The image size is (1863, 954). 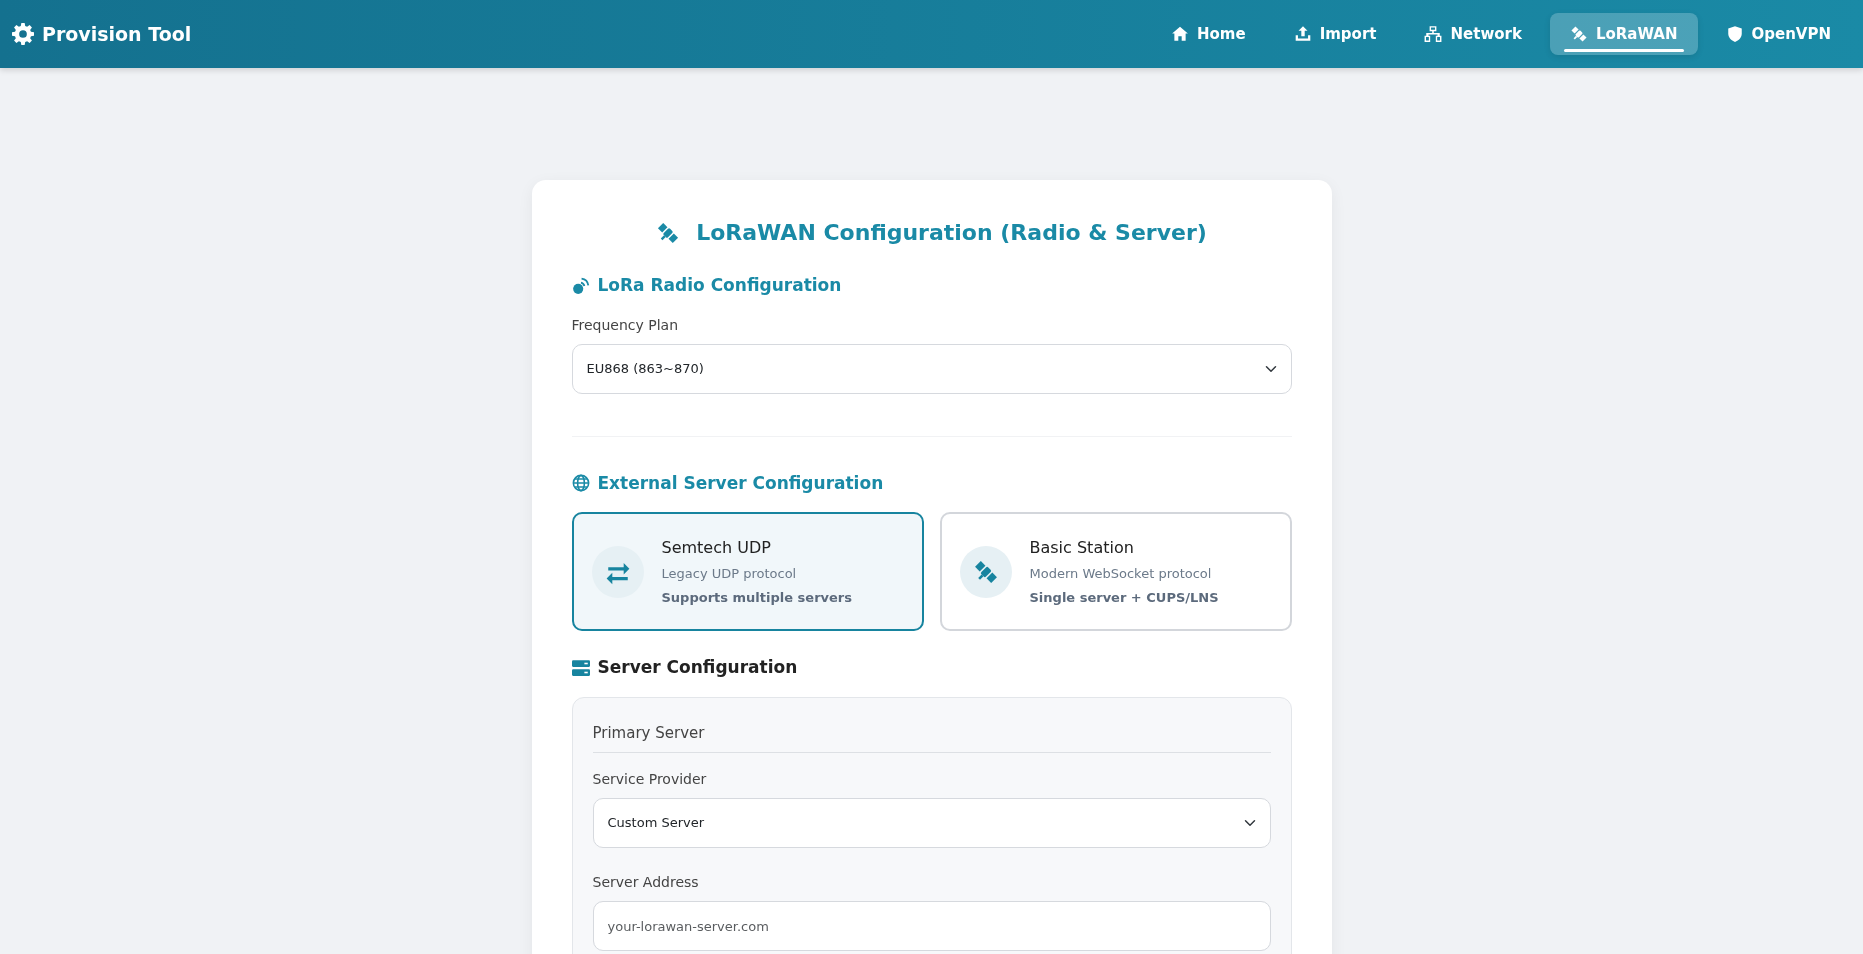 I want to click on globe-icon, so click(x=580, y=483).